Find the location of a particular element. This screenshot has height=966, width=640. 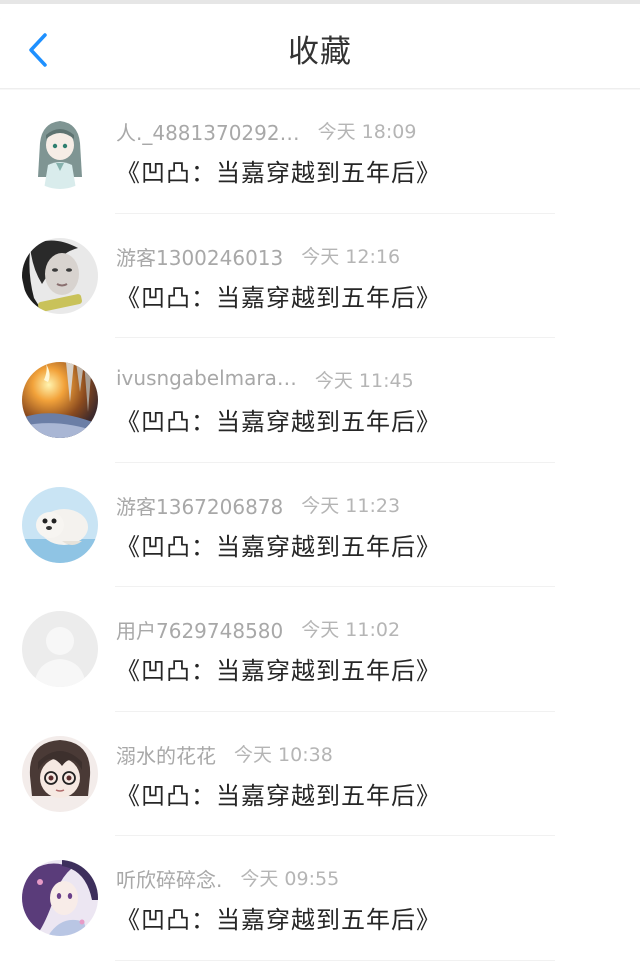

username: 游客1300246013 is located at coordinates (199, 256).